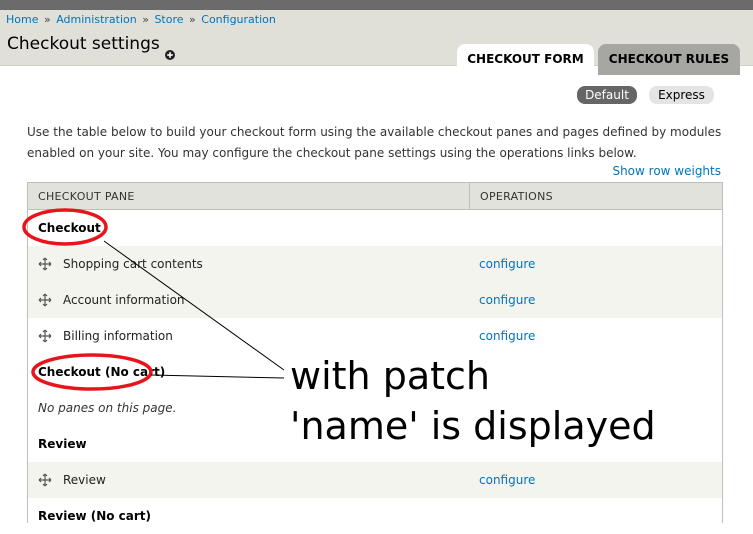  I want to click on toolbar-strip, so click(376, 5).